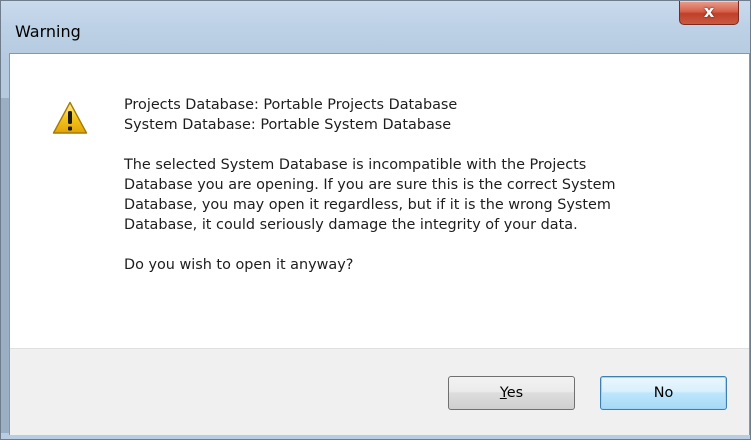 The width and height of the screenshot is (751, 440). I want to click on background-window-edge, so click(5, 265).